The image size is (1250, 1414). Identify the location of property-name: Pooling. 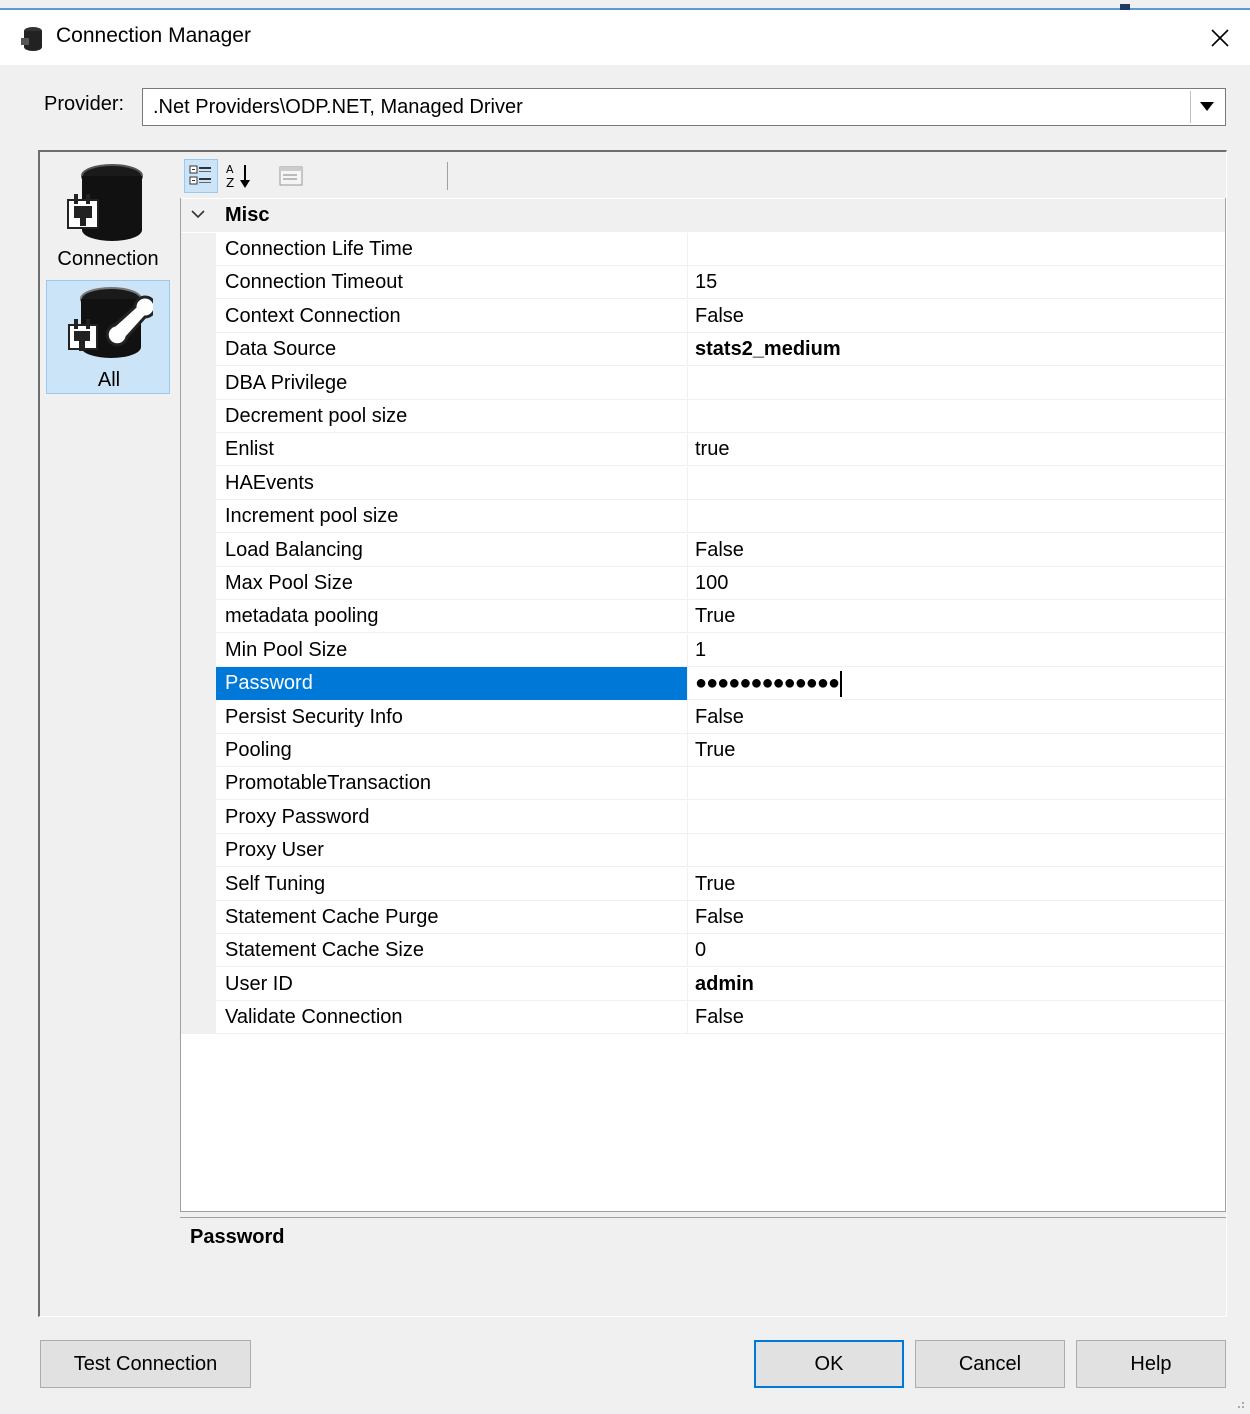
(452, 750).